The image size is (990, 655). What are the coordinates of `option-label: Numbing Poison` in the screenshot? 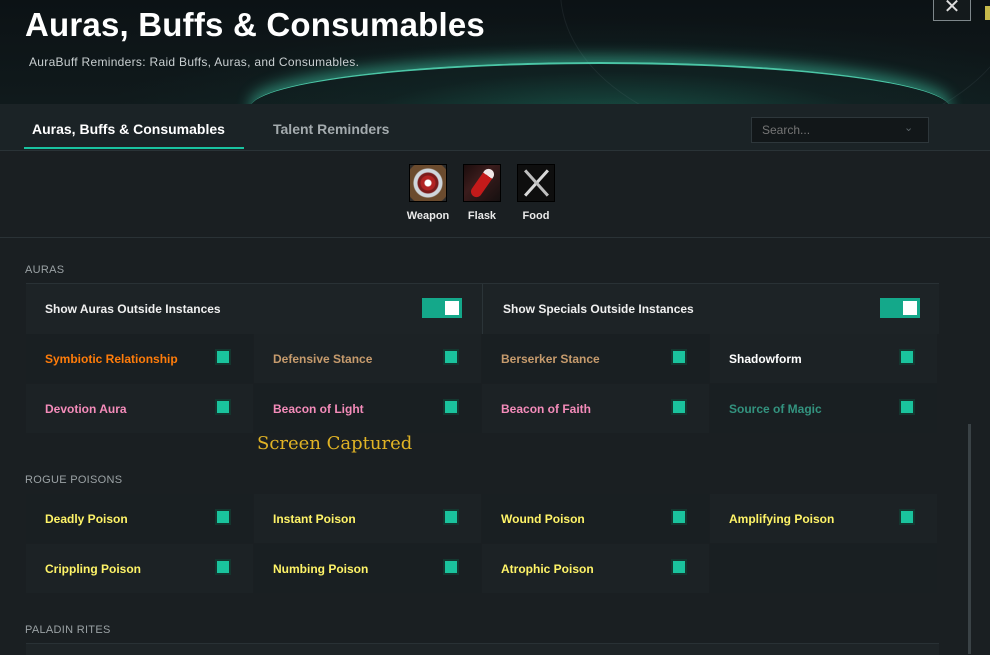 It's located at (321, 569).